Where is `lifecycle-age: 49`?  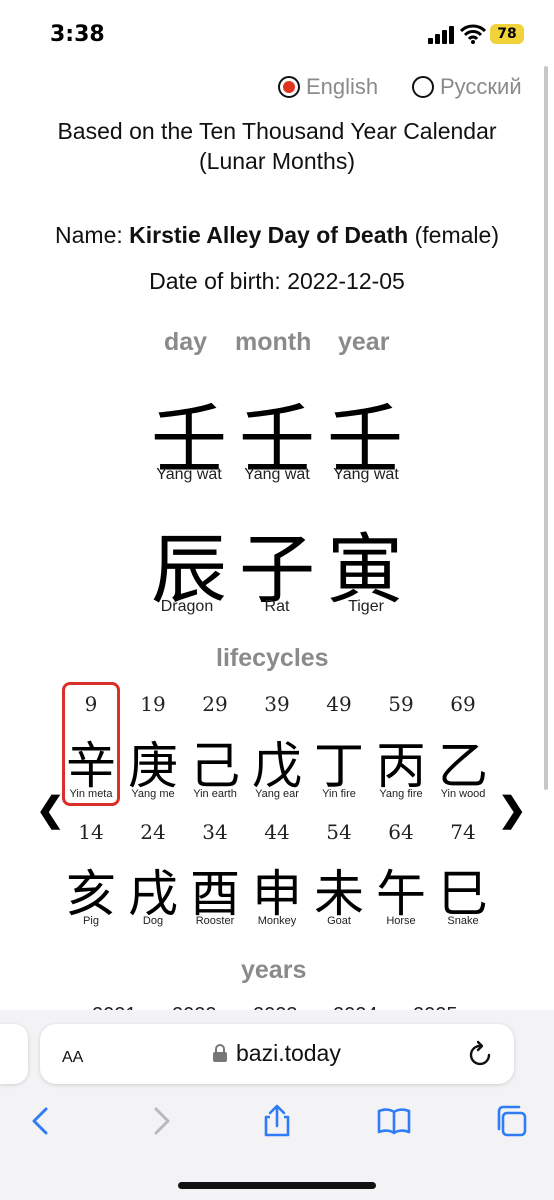
lifecycle-age: 49 is located at coordinates (339, 704).